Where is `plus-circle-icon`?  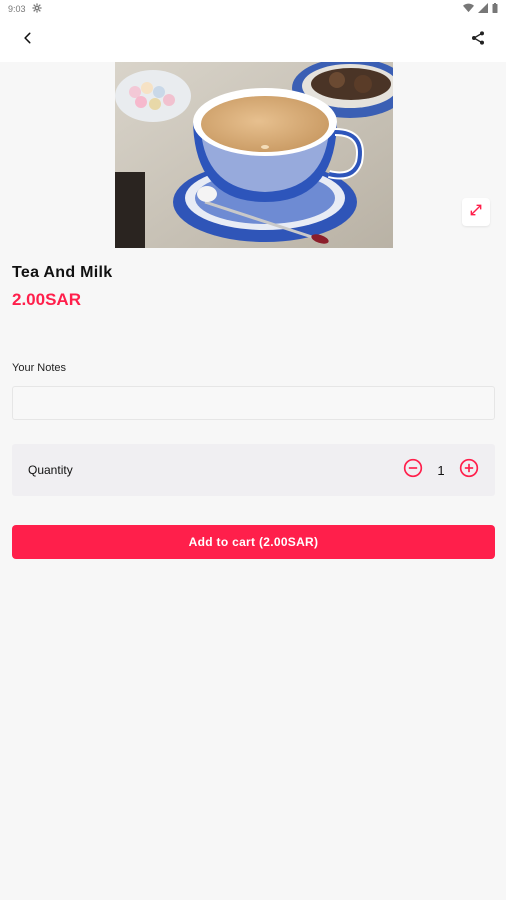
plus-circle-icon is located at coordinates (469, 470).